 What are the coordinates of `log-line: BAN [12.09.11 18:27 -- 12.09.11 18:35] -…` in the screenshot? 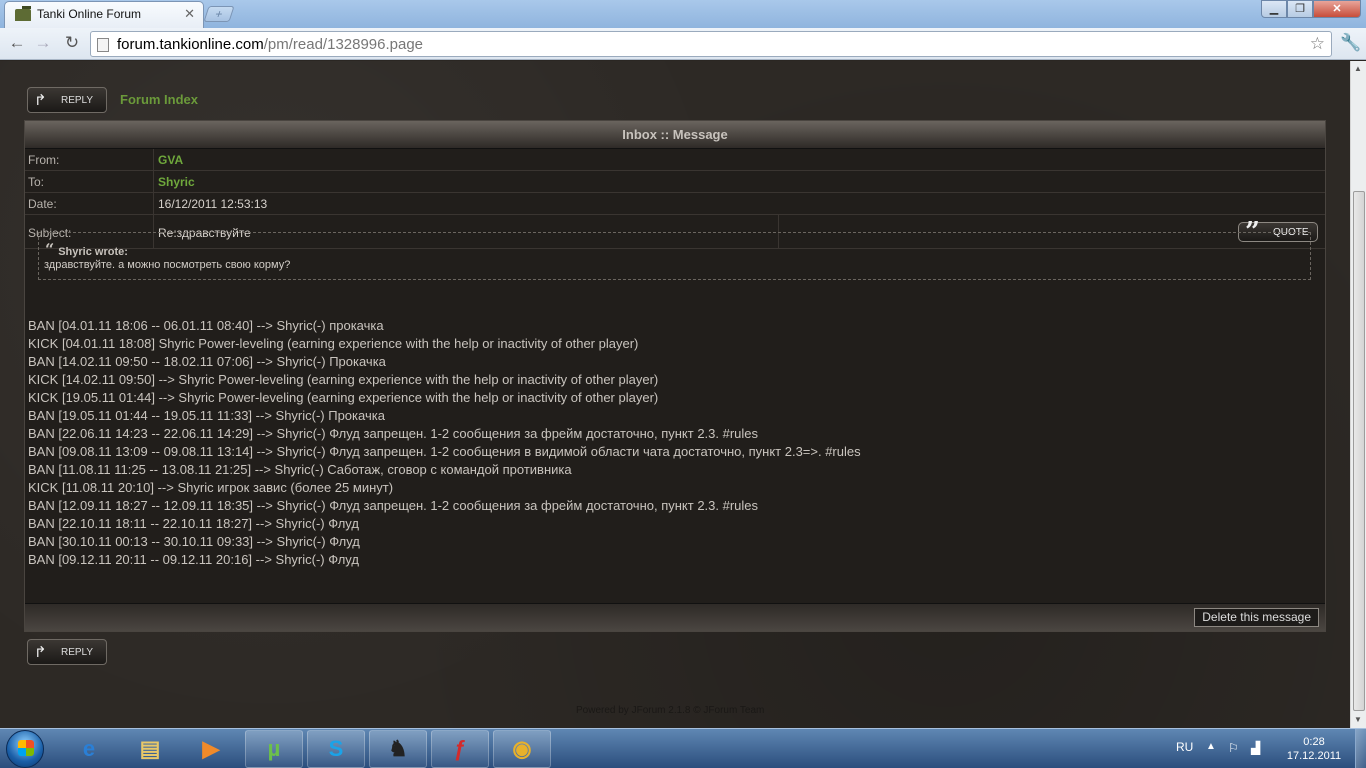 It's located at (393, 505).